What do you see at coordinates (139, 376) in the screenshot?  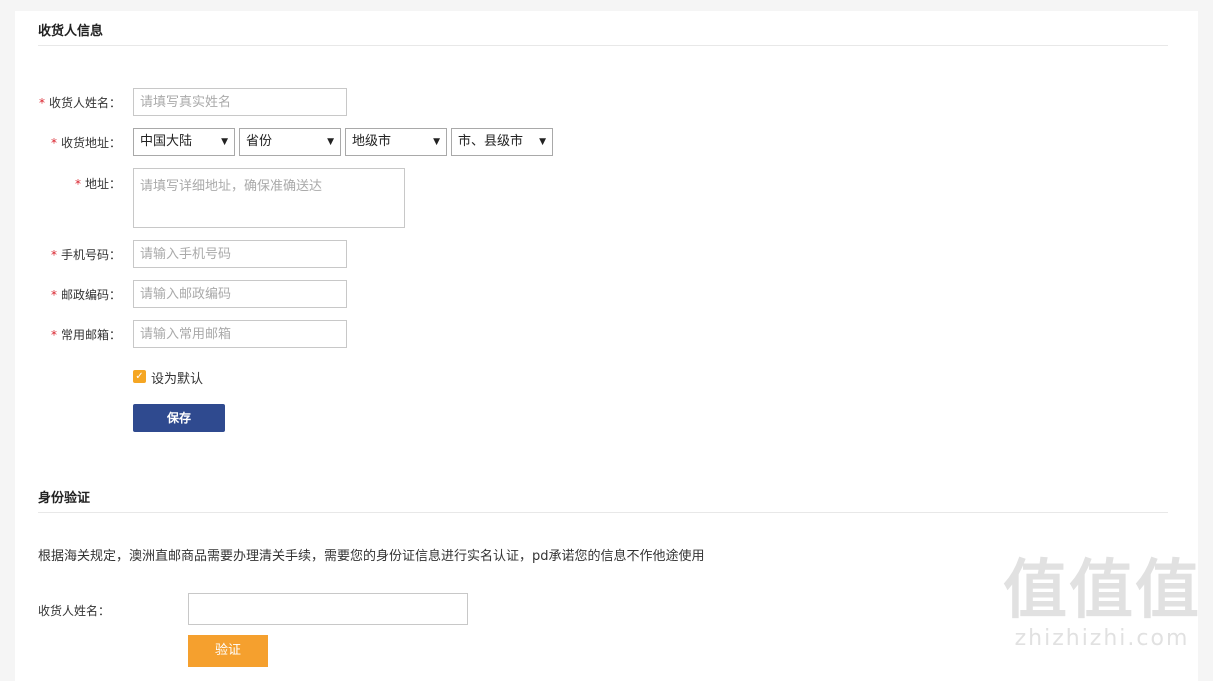 I see `default-checkbox: ✓` at bounding box center [139, 376].